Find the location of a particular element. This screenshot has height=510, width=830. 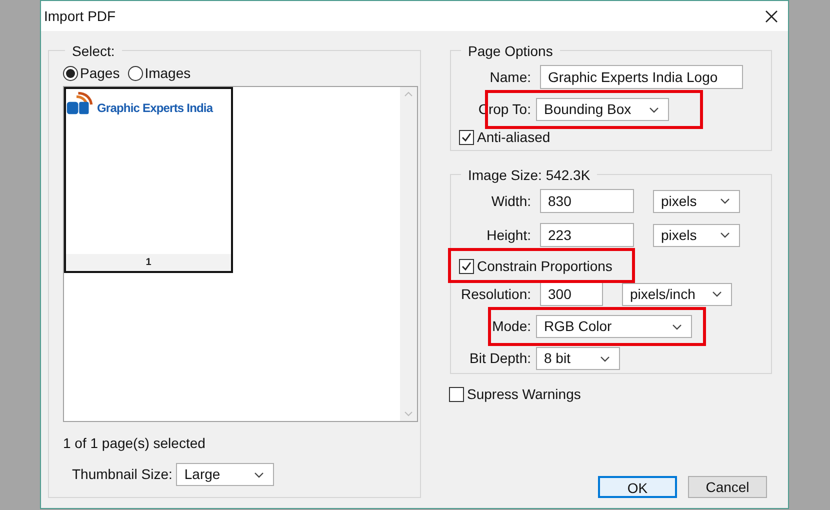

field-label: Mode: is located at coordinates (511, 326).